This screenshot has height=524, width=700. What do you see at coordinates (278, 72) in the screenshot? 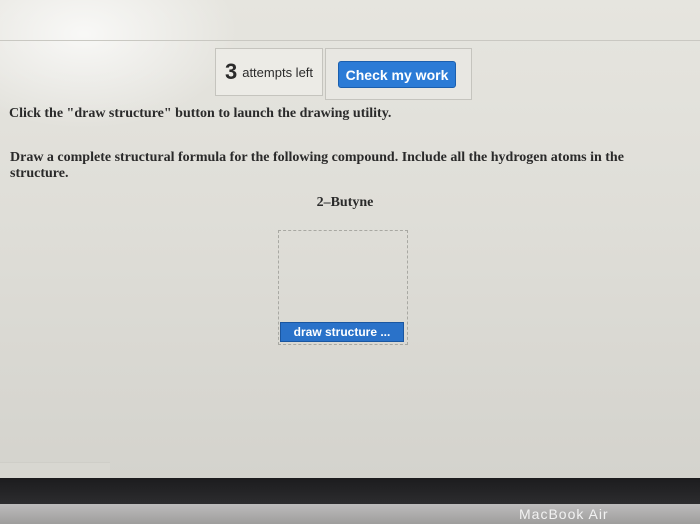
I see `attempts-label: attempts left` at bounding box center [278, 72].